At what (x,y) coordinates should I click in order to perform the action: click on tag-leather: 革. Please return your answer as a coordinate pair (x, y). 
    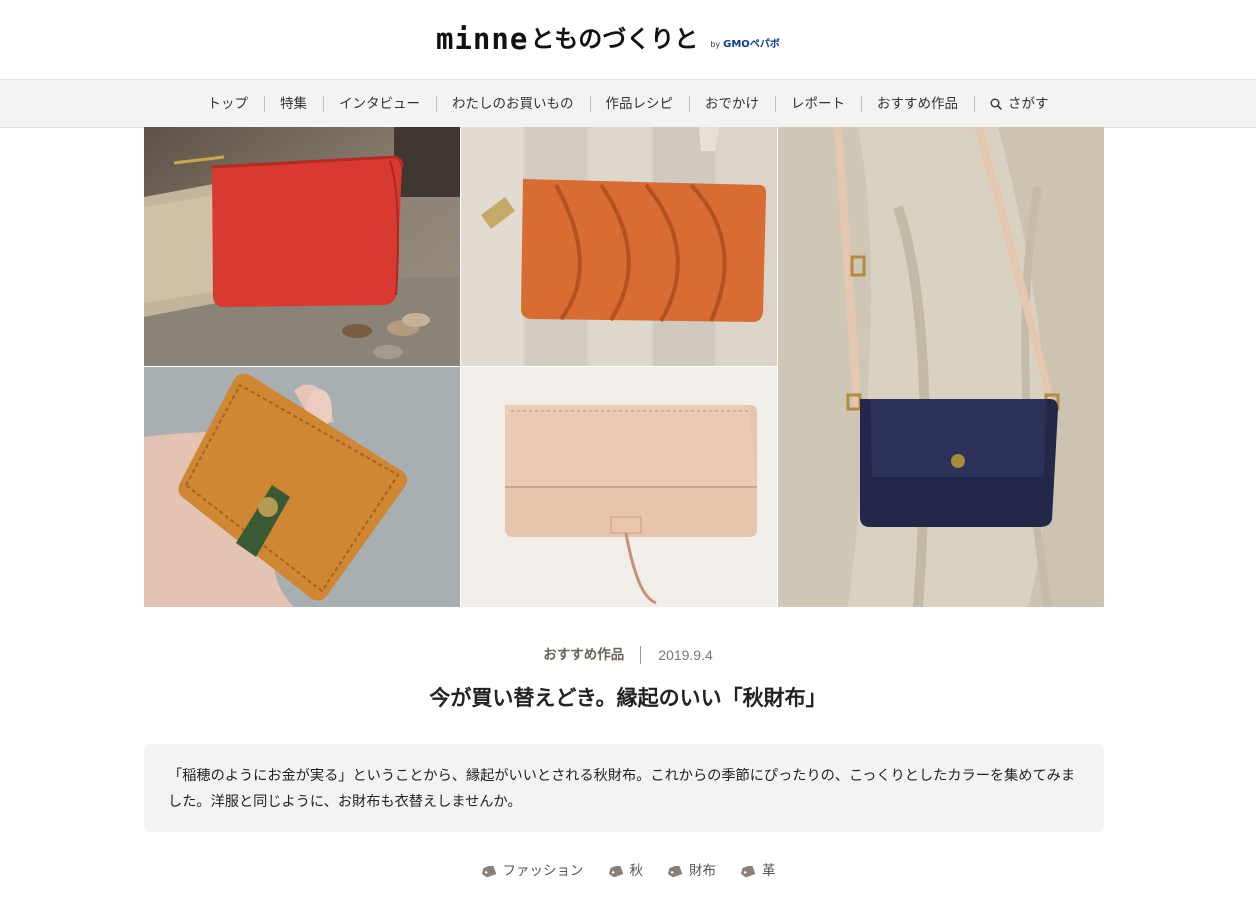
    Looking at the image, I should click on (758, 871).